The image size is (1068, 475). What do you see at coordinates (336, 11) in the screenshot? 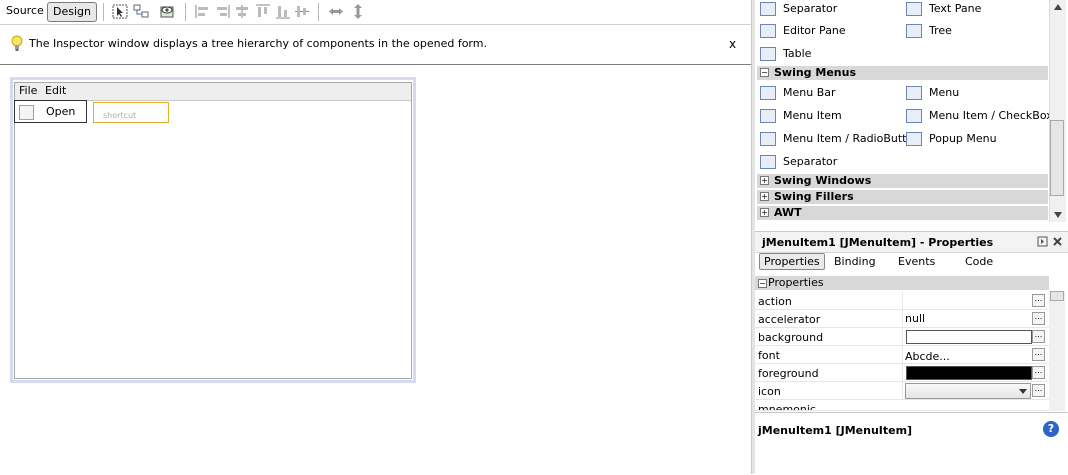
I see `change-horizontal-resizability-icon` at bounding box center [336, 11].